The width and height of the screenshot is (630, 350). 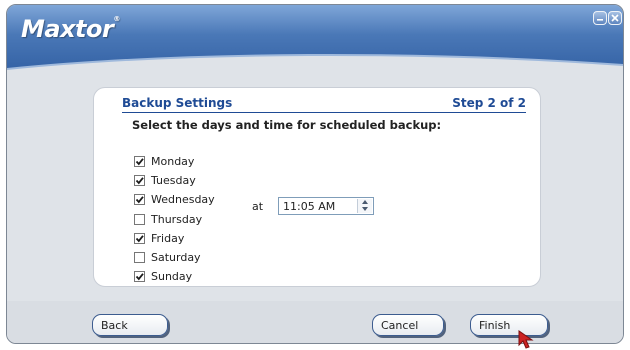 I want to click on header-swoosh, so click(x=315, y=70).